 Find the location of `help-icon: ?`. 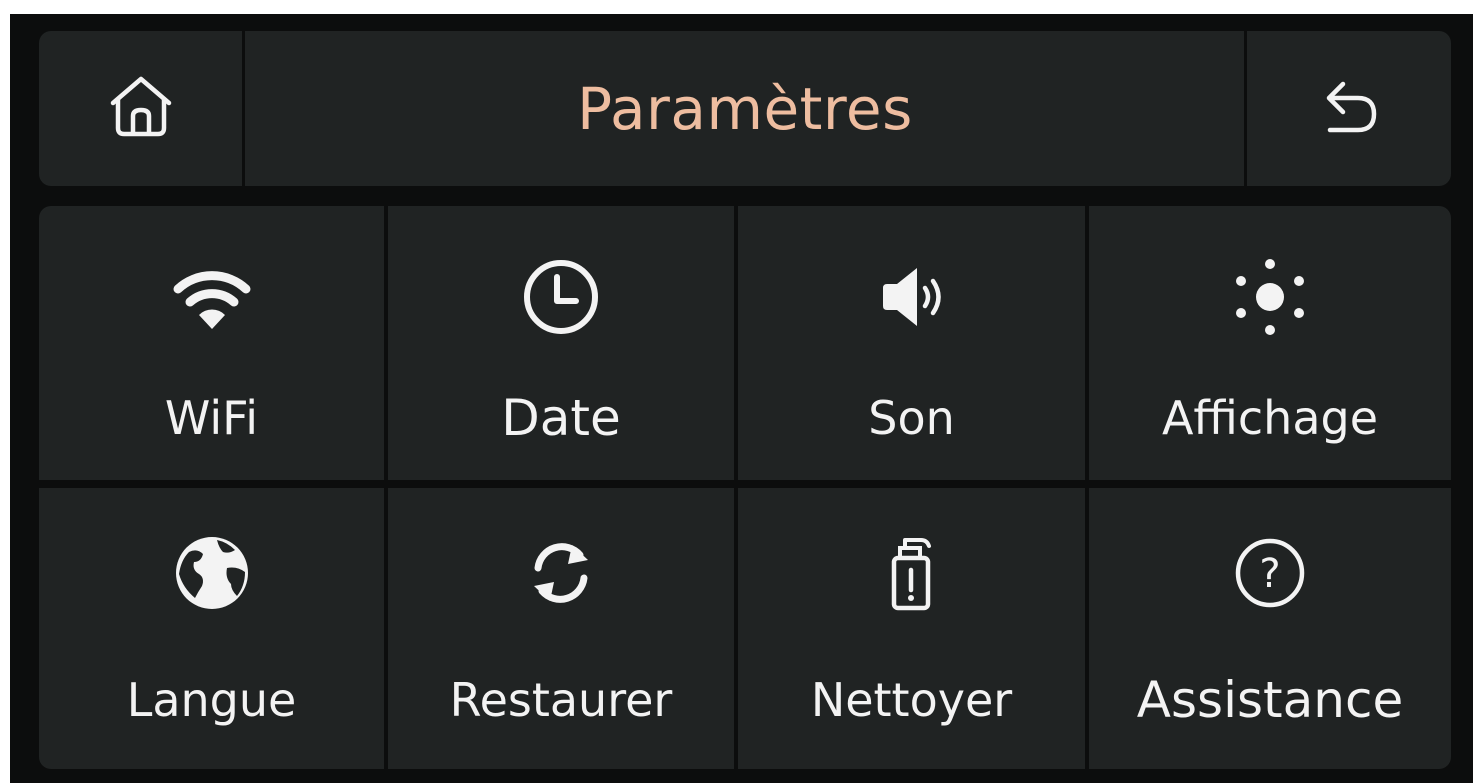

help-icon: ? is located at coordinates (1270, 573).